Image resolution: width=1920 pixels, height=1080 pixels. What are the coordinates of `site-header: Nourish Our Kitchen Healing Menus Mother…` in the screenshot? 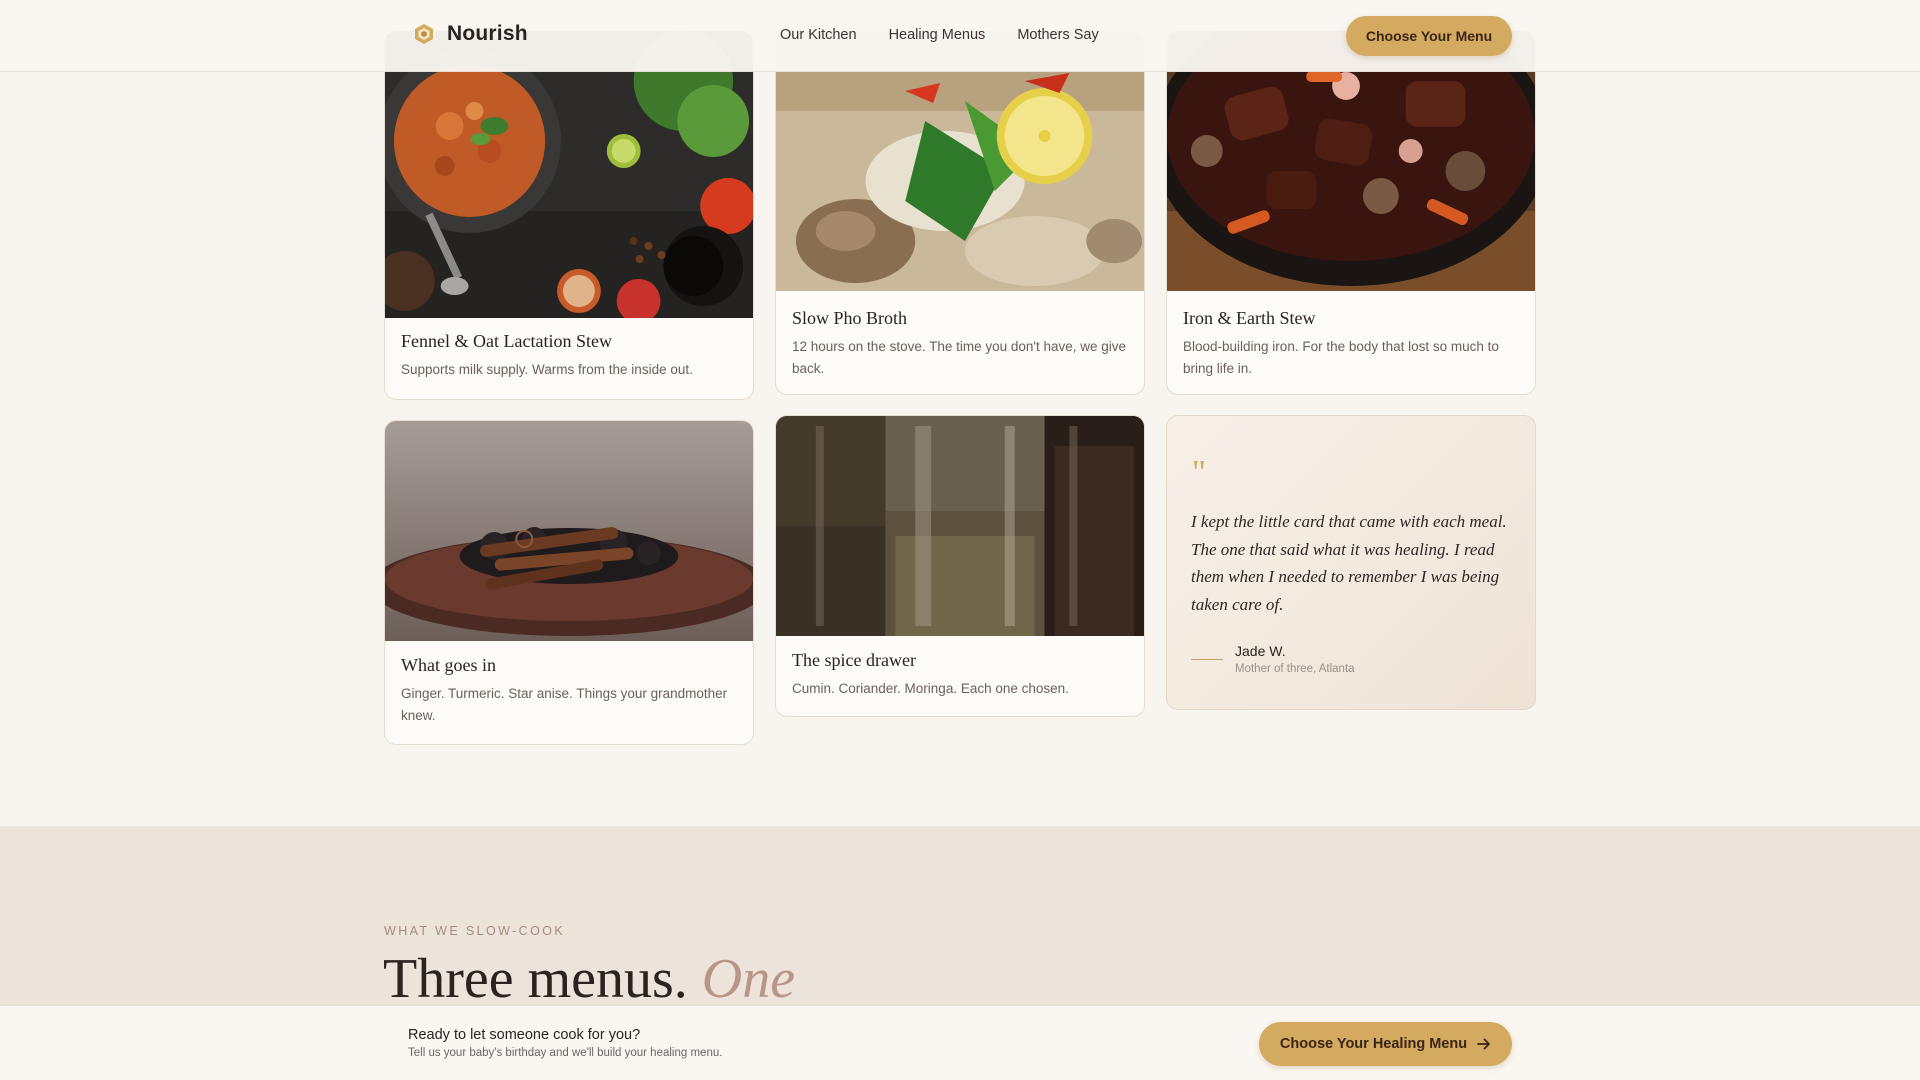 It's located at (960, 36).